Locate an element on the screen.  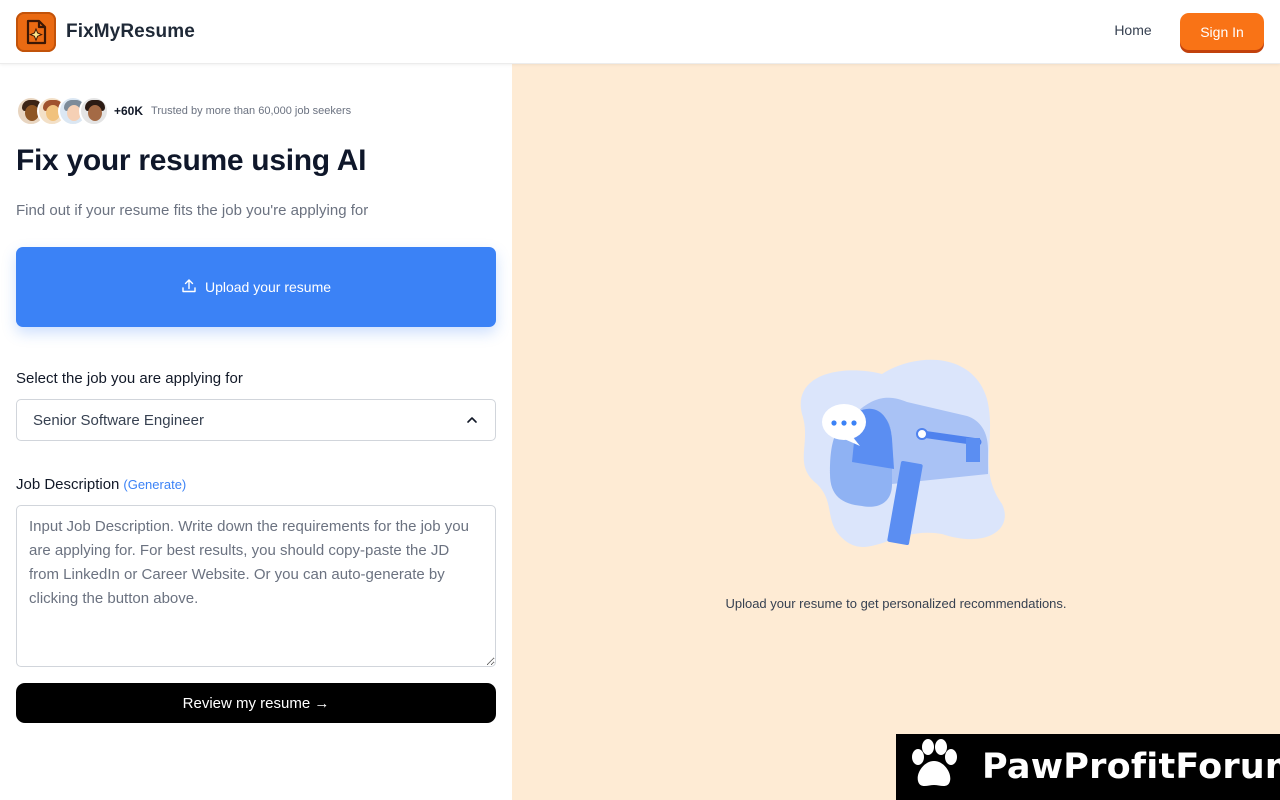
job-description-label-row: Job Description (Generate) is located at coordinates (101, 484).